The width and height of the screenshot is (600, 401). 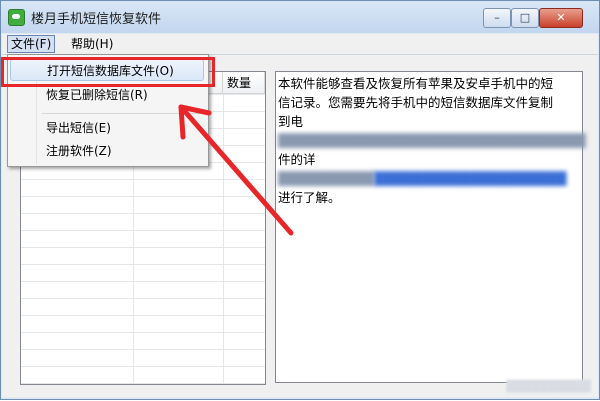 What do you see at coordinates (236, 170) in the screenshot?
I see `red-arrow-annotation` at bounding box center [236, 170].